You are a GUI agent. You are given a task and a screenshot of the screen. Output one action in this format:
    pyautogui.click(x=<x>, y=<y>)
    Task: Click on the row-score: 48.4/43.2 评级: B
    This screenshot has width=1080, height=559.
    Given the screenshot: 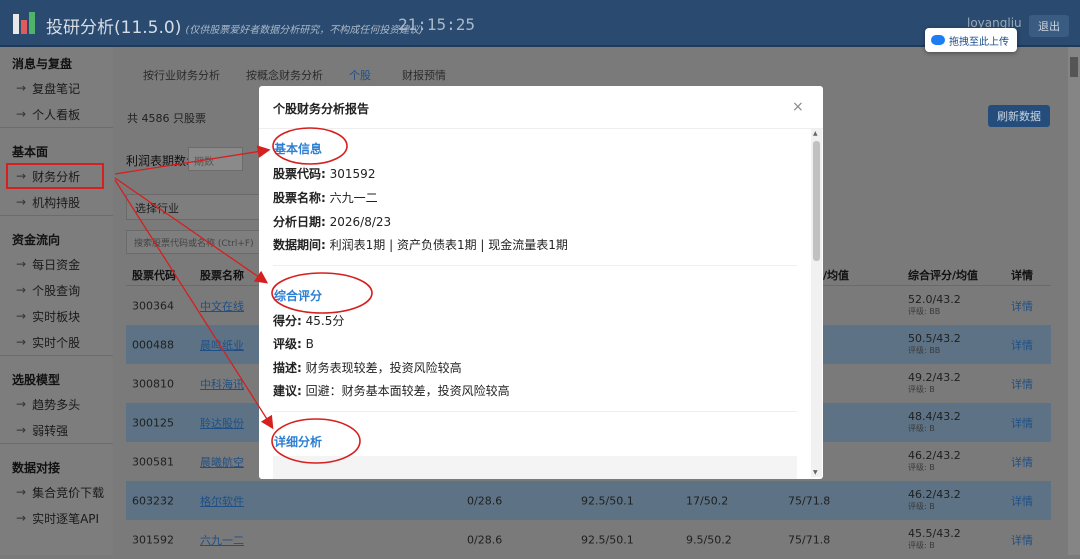 What is the action you would take?
    pyautogui.click(x=934, y=422)
    